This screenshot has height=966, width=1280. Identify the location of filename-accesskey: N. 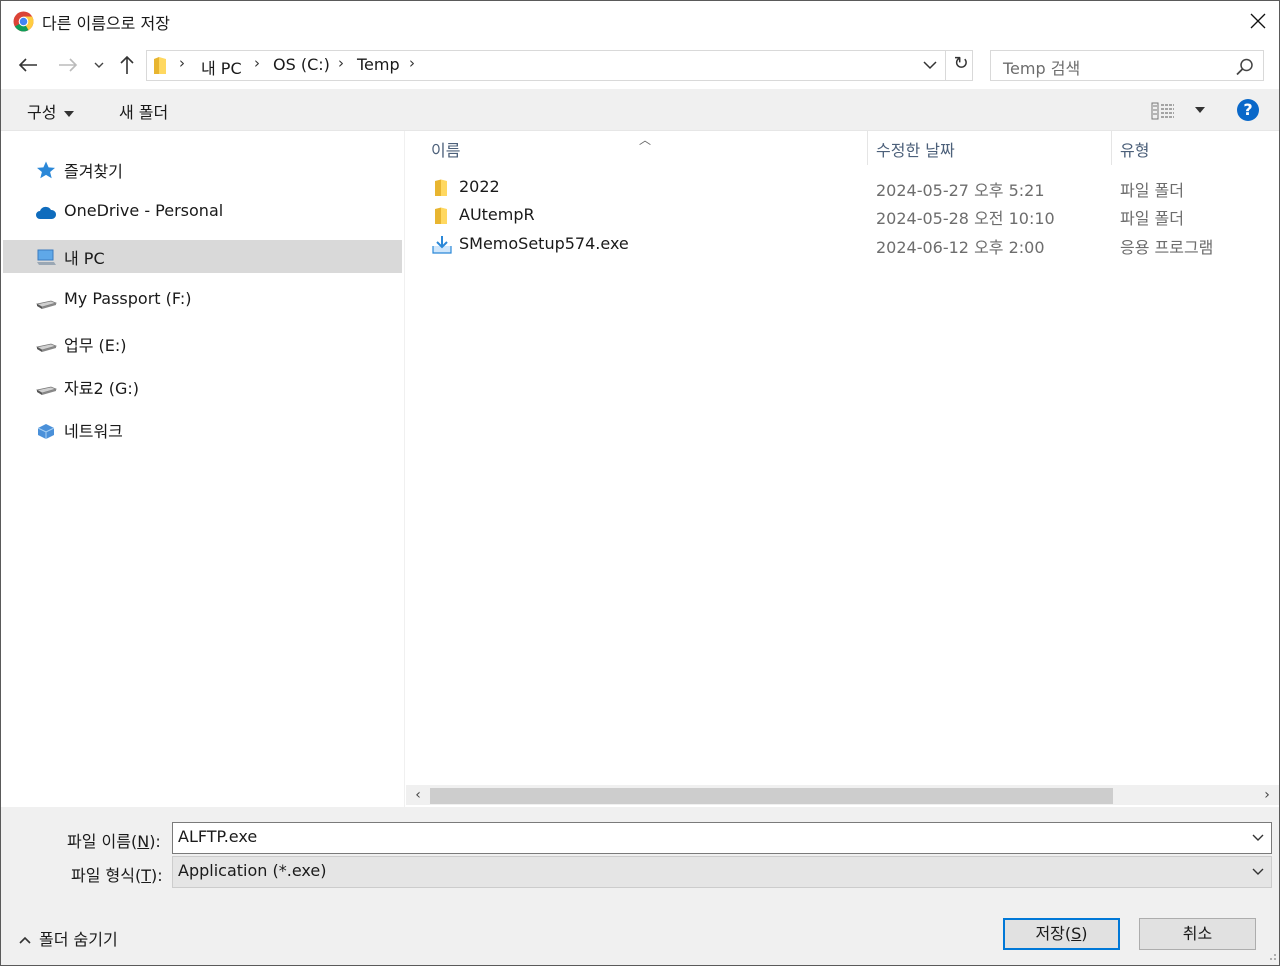
(143, 841).